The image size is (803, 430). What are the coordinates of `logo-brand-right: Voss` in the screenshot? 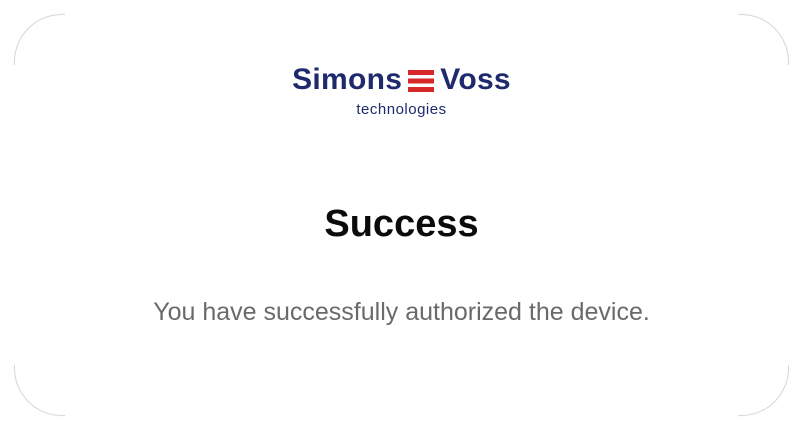 It's located at (475, 79).